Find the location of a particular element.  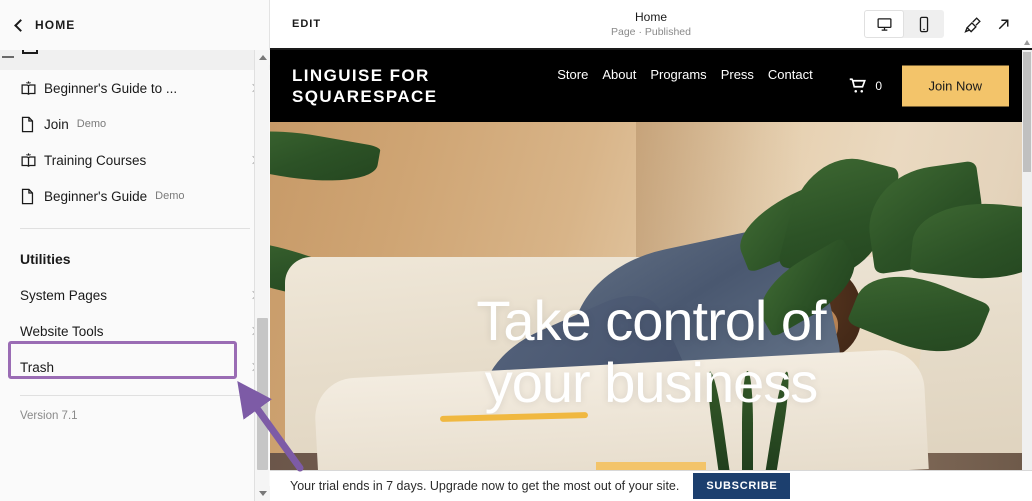

nav-link-about: About is located at coordinates (619, 75).